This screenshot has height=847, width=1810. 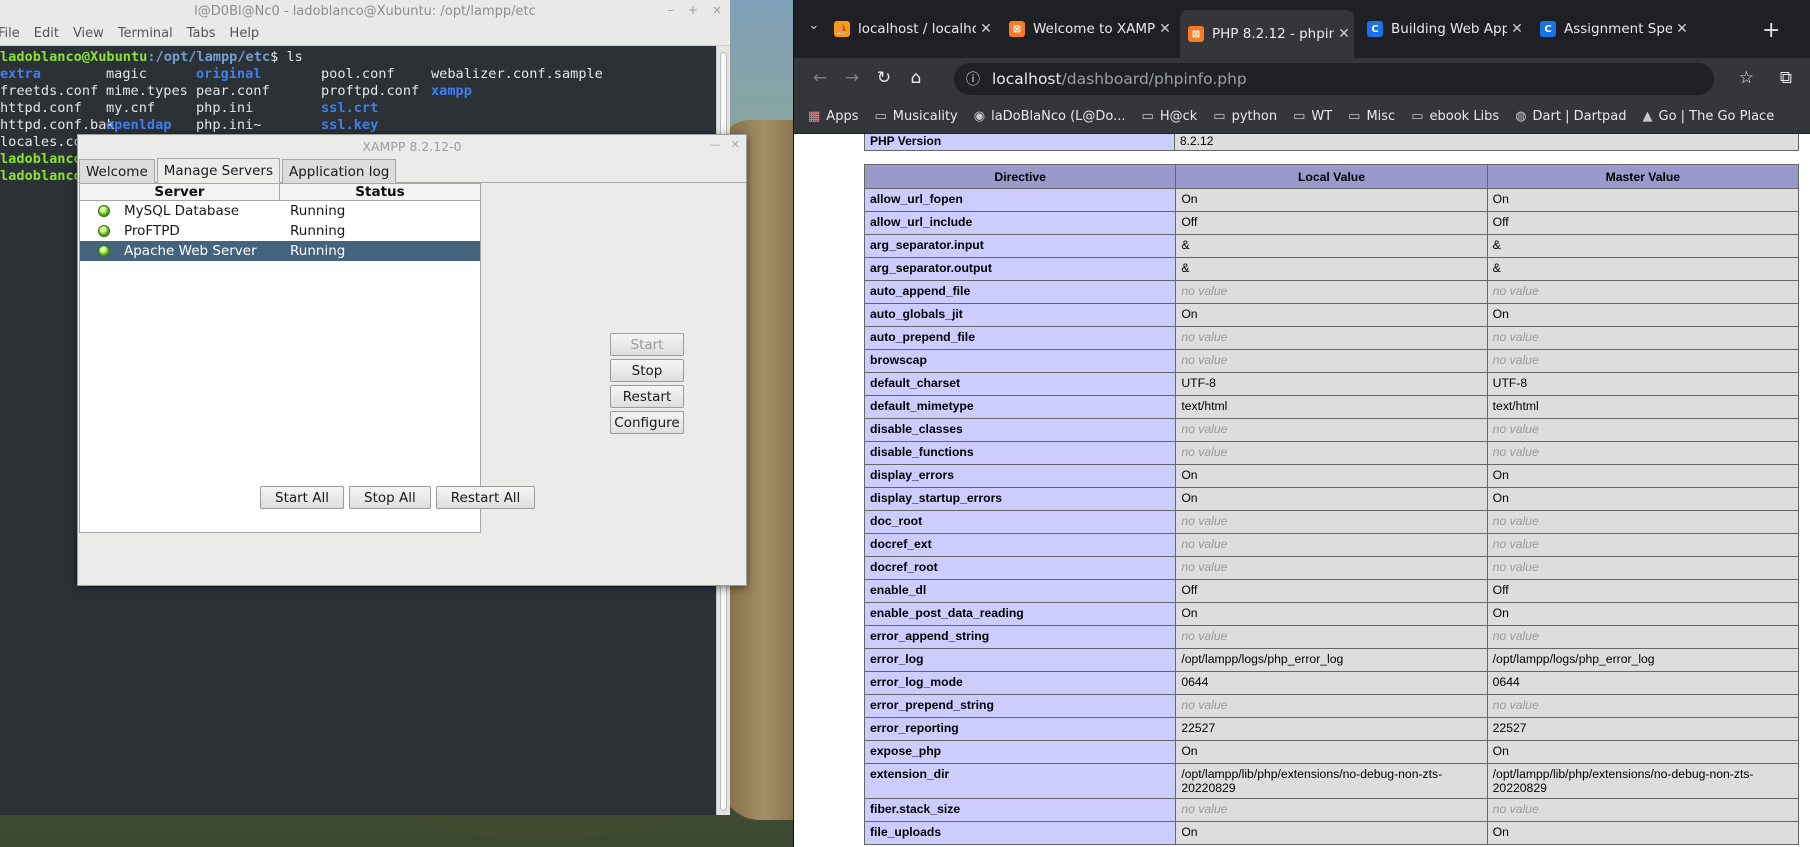 I want to click on maximize-icon: +, so click(x=693, y=10).